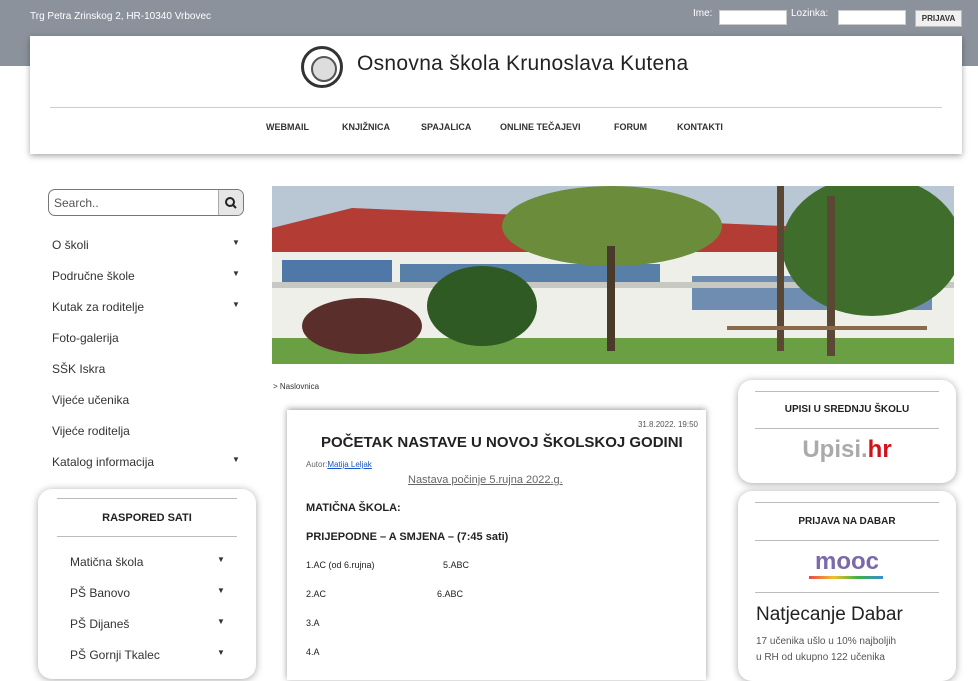 The width and height of the screenshot is (978, 681). I want to click on sidebar-item-label: Foto-galerija, so click(85, 338).